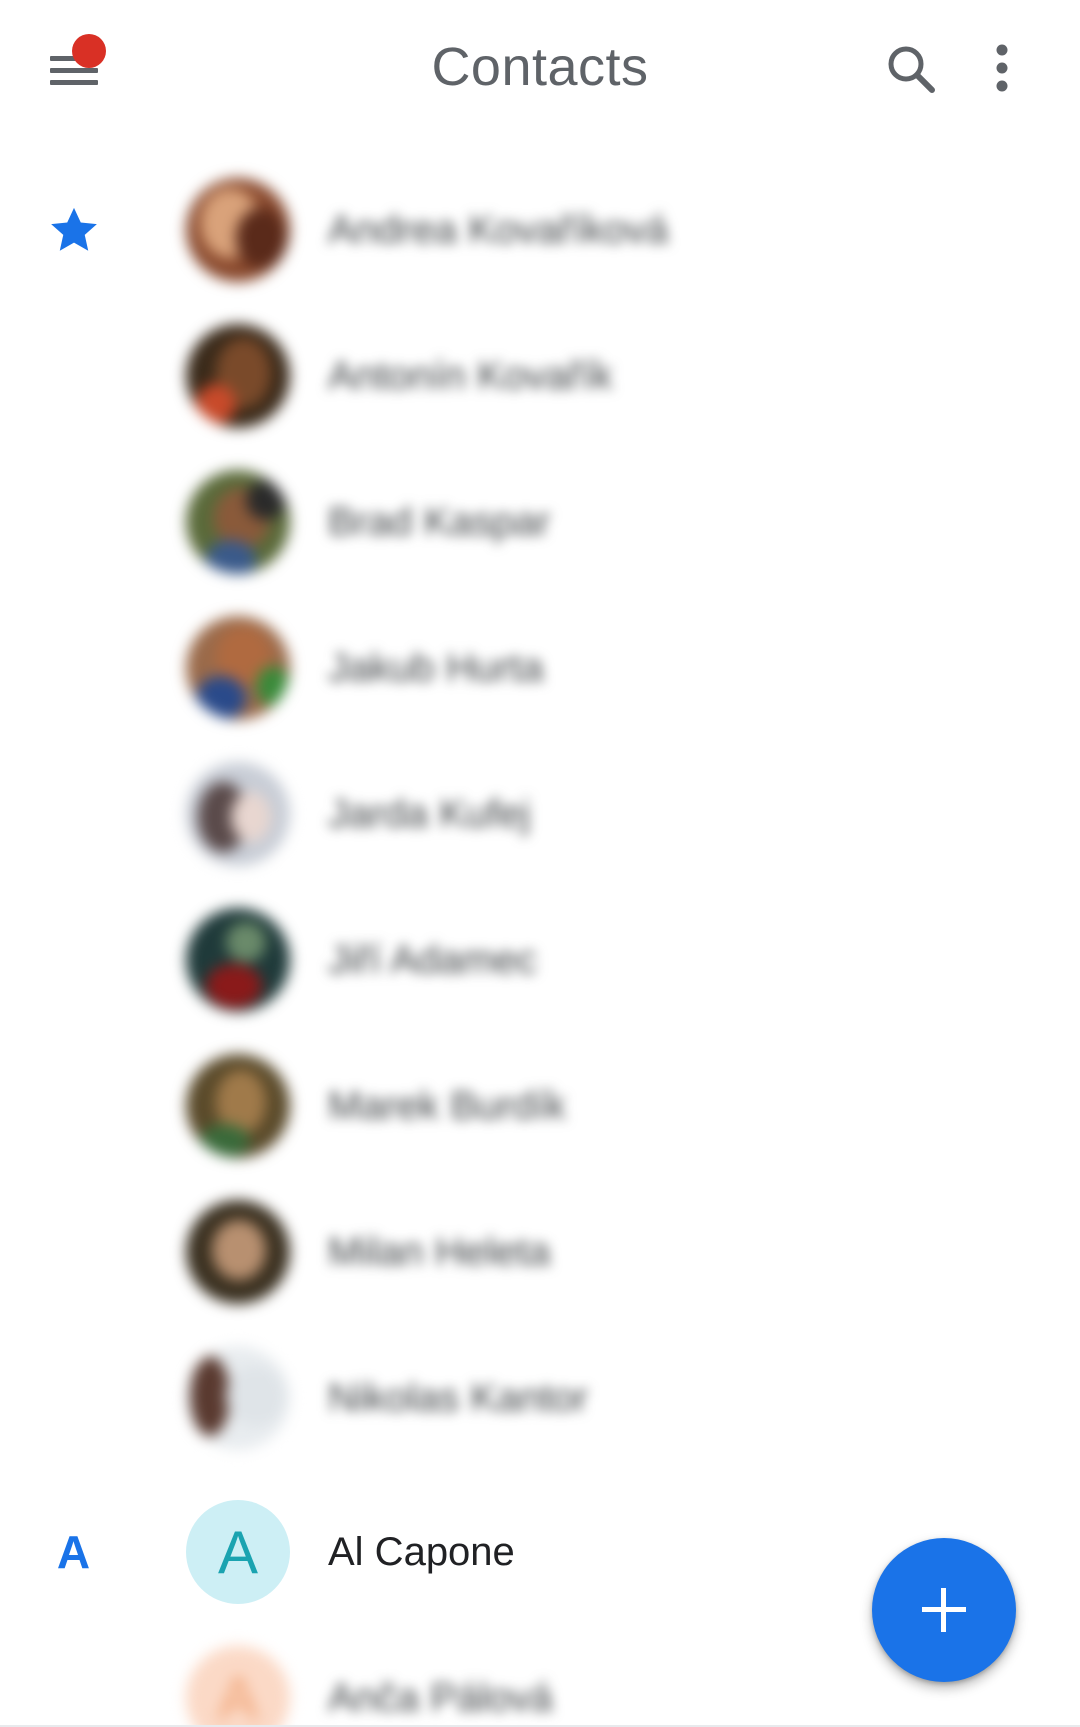 Image resolution: width=1080 pixels, height=1727 pixels. Describe the element at coordinates (470, 376) in the screenshot. I see `contact-name: Antonín Kovařík` at that location.